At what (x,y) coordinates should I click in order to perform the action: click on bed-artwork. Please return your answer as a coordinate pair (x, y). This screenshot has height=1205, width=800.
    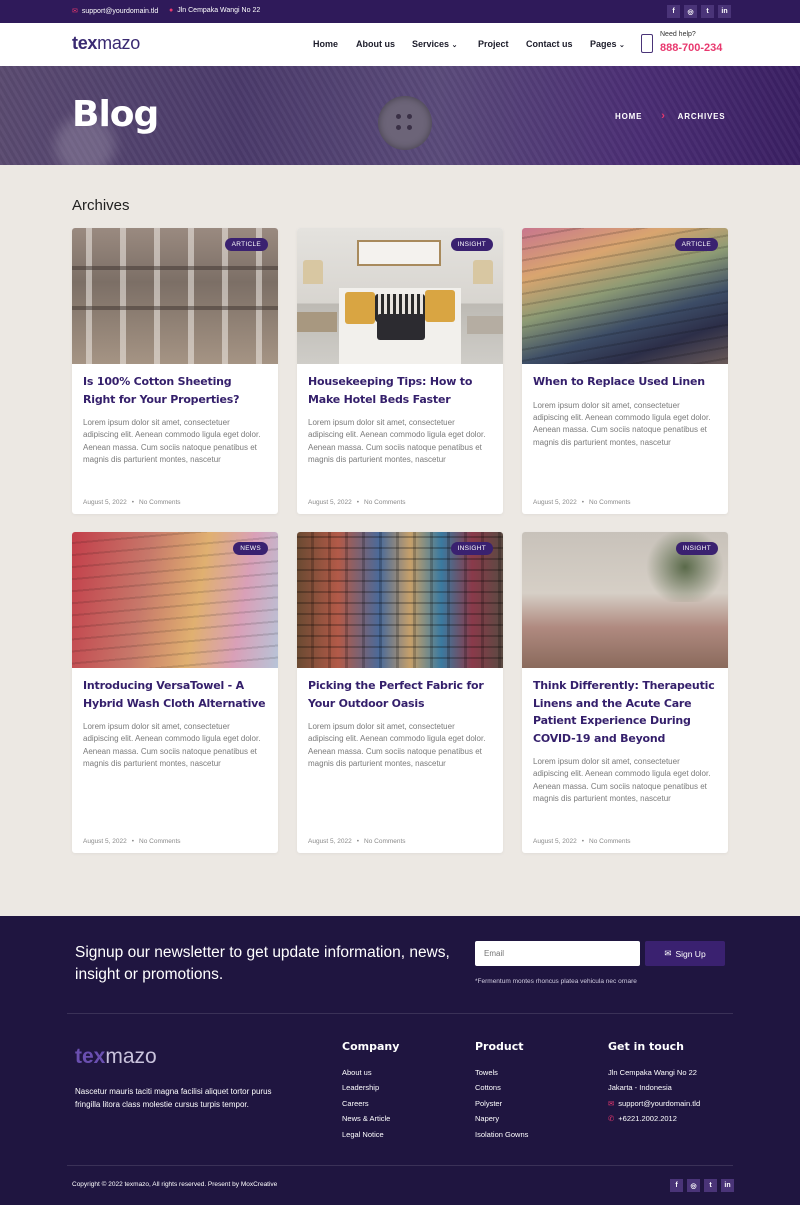
    Looking at the image, I should click on (399, 253).